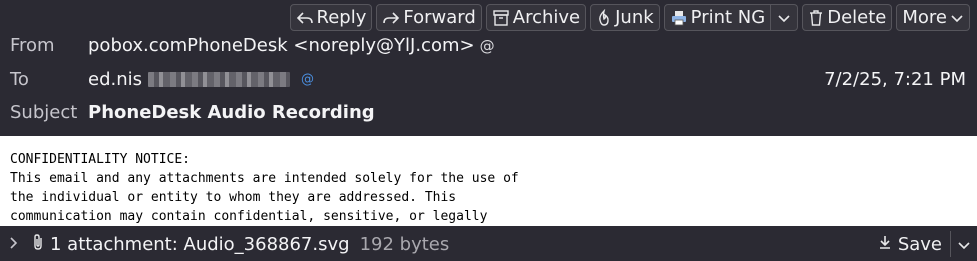 This screenshot has width=977, height=261. Describe the element at coordinates (634, 17) in the screenshot. I see `junk-label: Junk` at that location.